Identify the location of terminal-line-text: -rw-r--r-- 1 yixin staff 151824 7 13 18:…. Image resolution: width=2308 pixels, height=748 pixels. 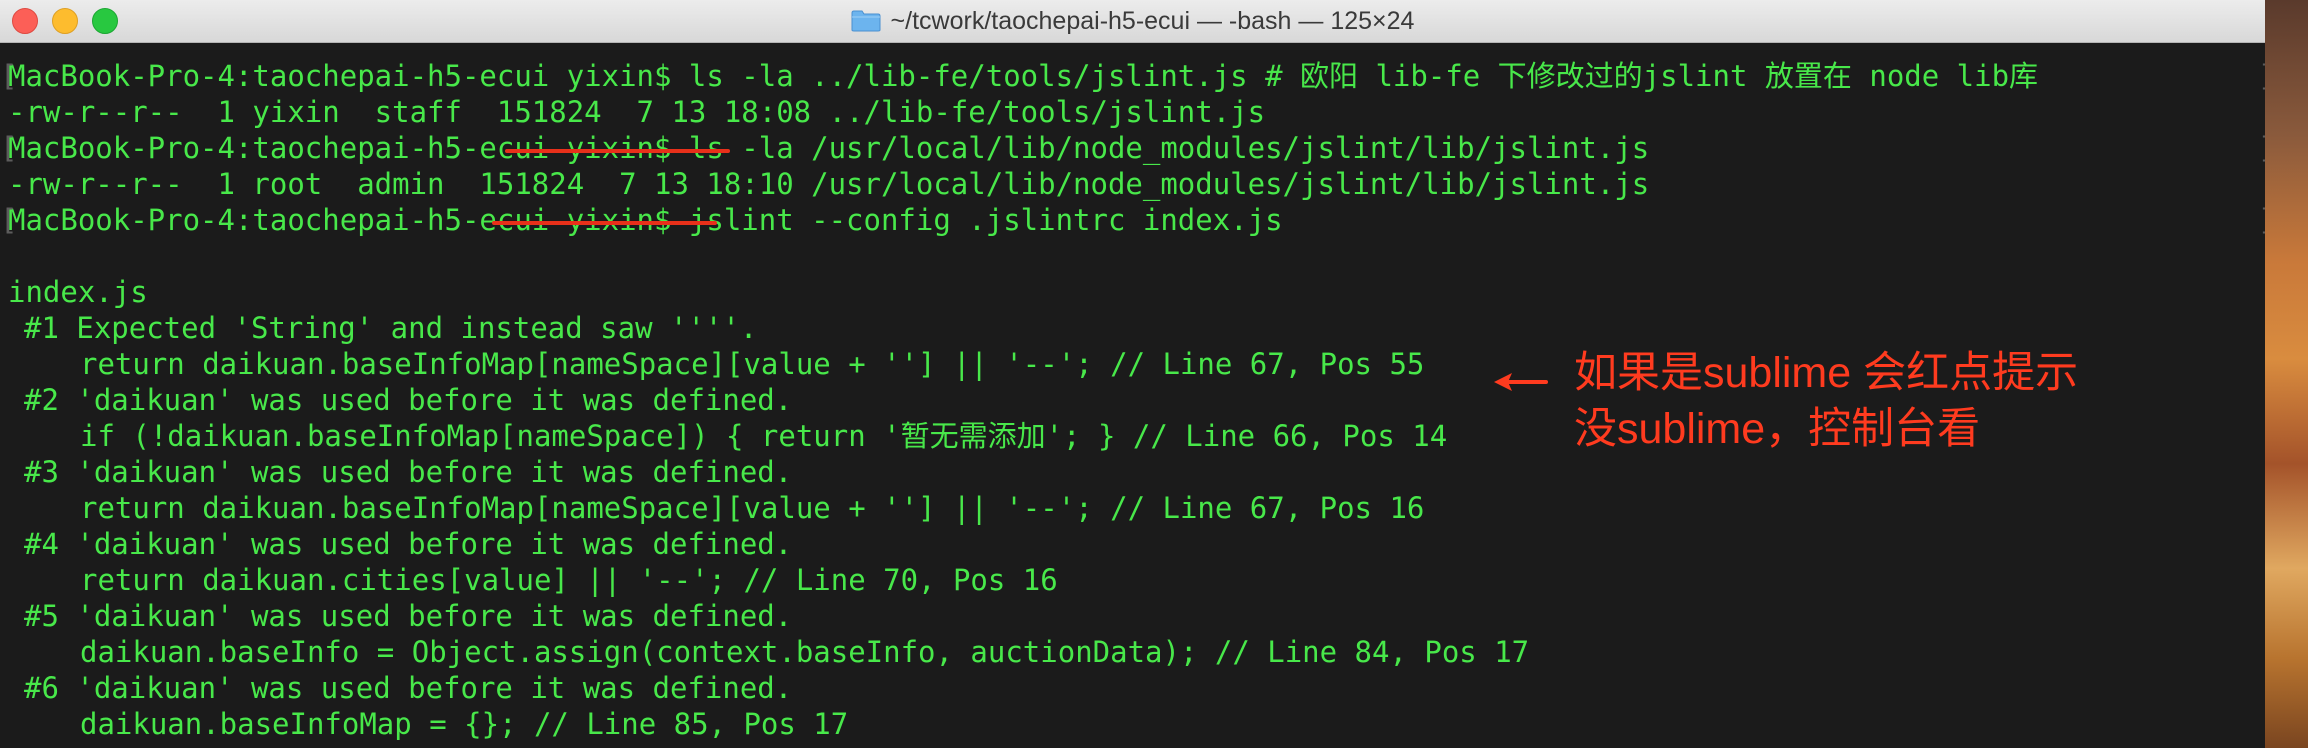
(637, 112).